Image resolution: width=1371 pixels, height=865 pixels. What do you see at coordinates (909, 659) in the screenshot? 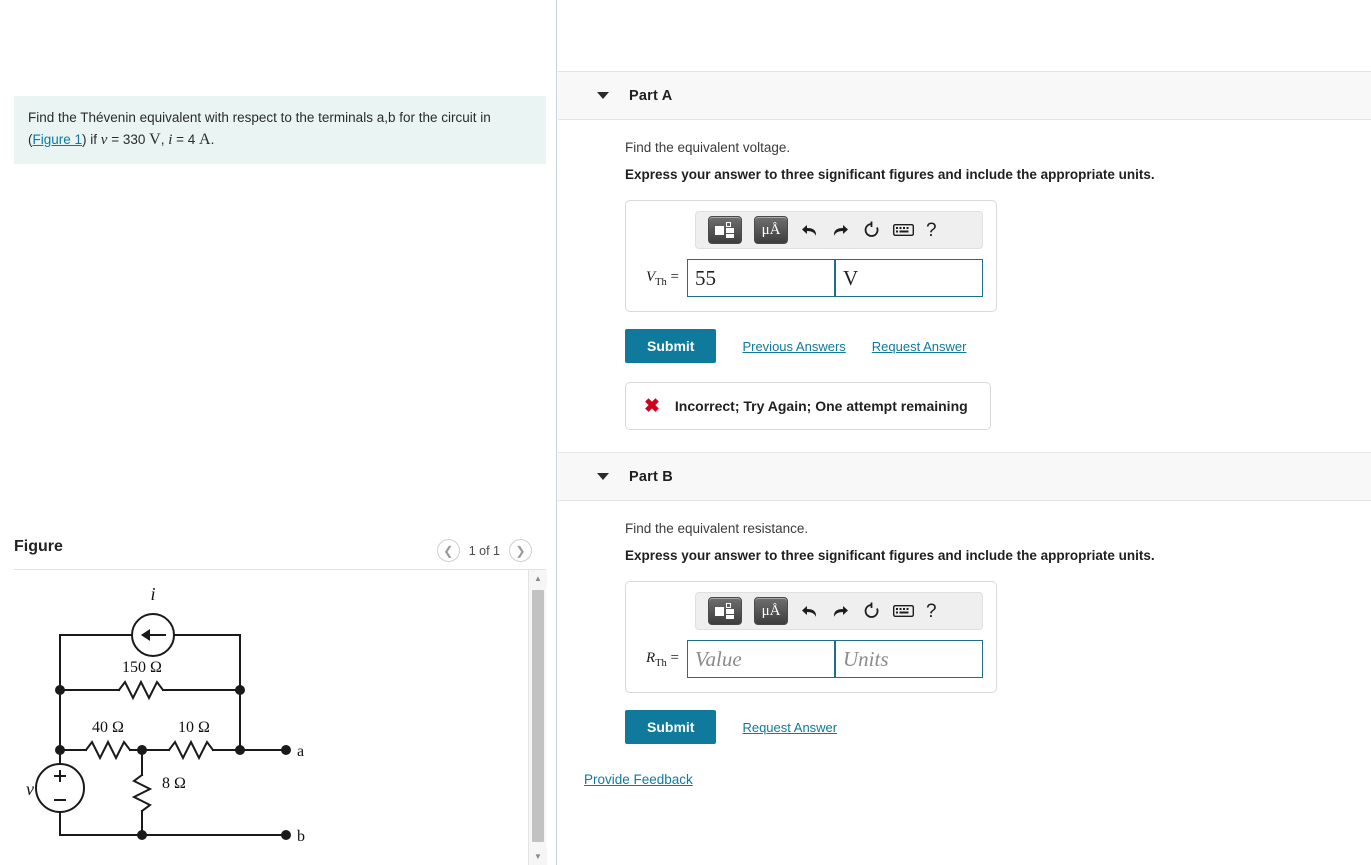
I see `part-b-units-input: Units` at bounding box center [909, 659].